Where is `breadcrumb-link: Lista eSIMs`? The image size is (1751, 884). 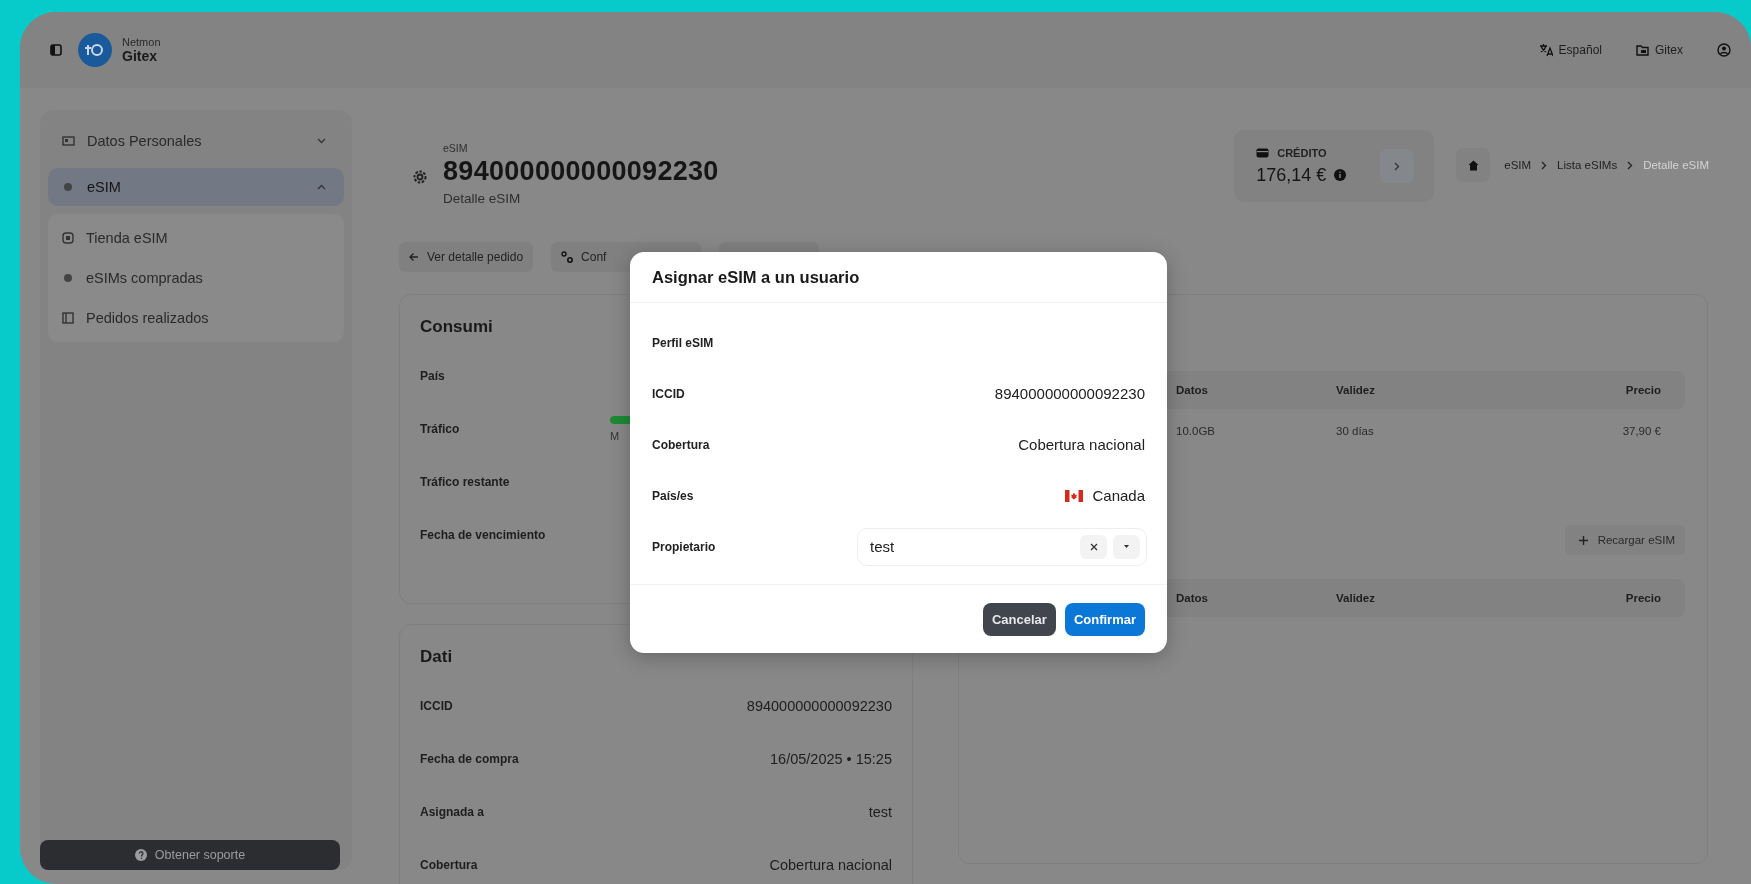
breadcrumb-link: Lista eSIMs is located at coordinates (1587, 165).